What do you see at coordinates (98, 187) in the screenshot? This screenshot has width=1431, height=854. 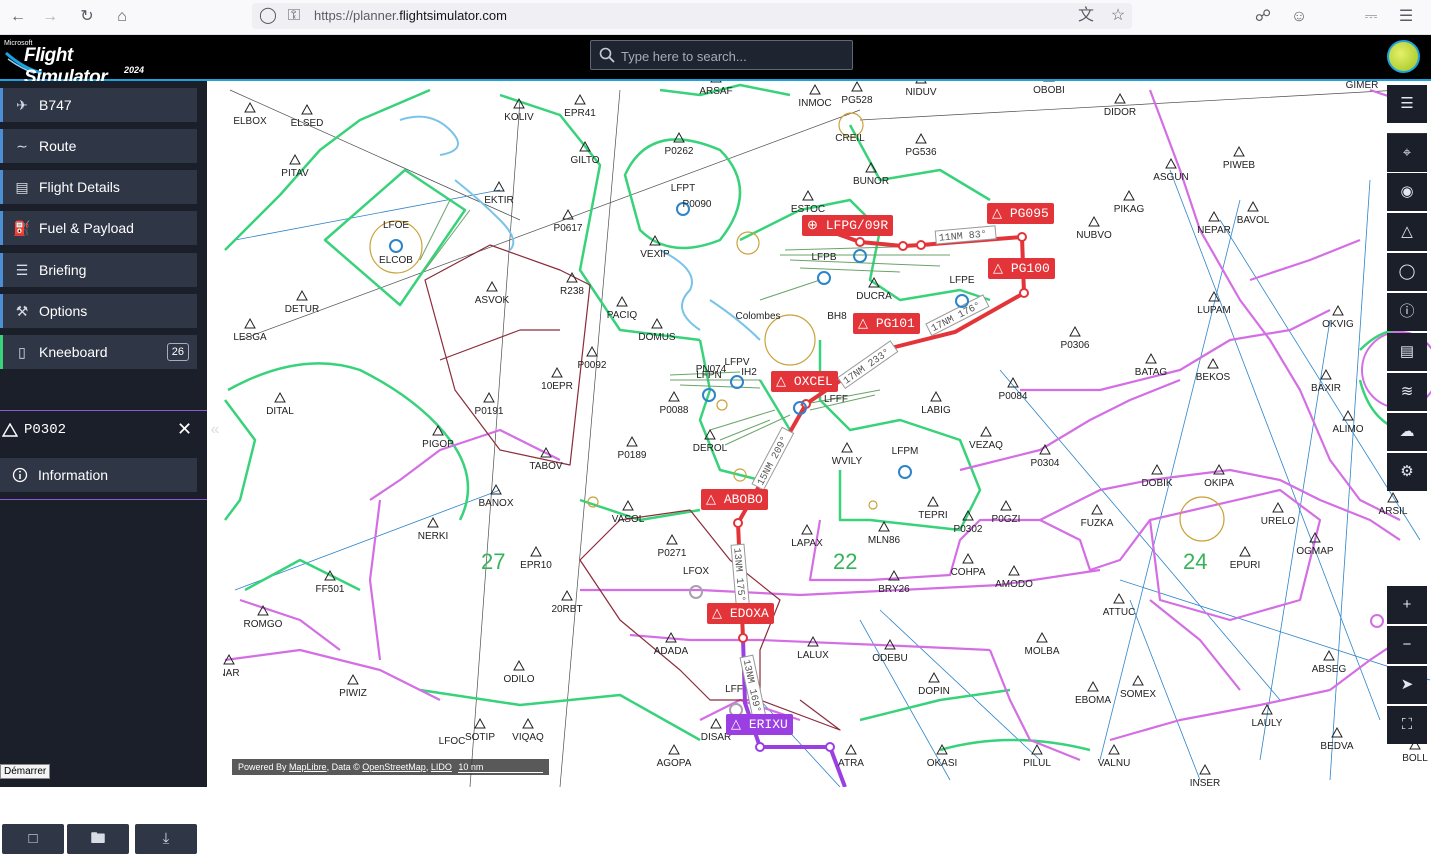 I see `sidebar-item-flight-details: ▤ Flight Details` at bounding box center [98, 187].